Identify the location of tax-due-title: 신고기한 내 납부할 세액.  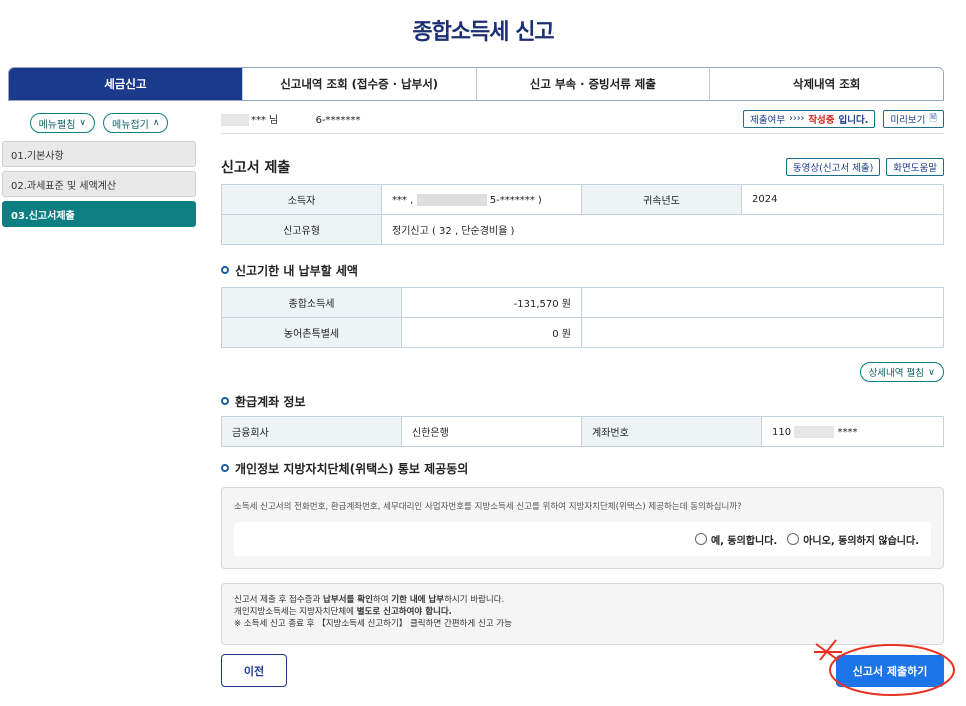
(296, 270).